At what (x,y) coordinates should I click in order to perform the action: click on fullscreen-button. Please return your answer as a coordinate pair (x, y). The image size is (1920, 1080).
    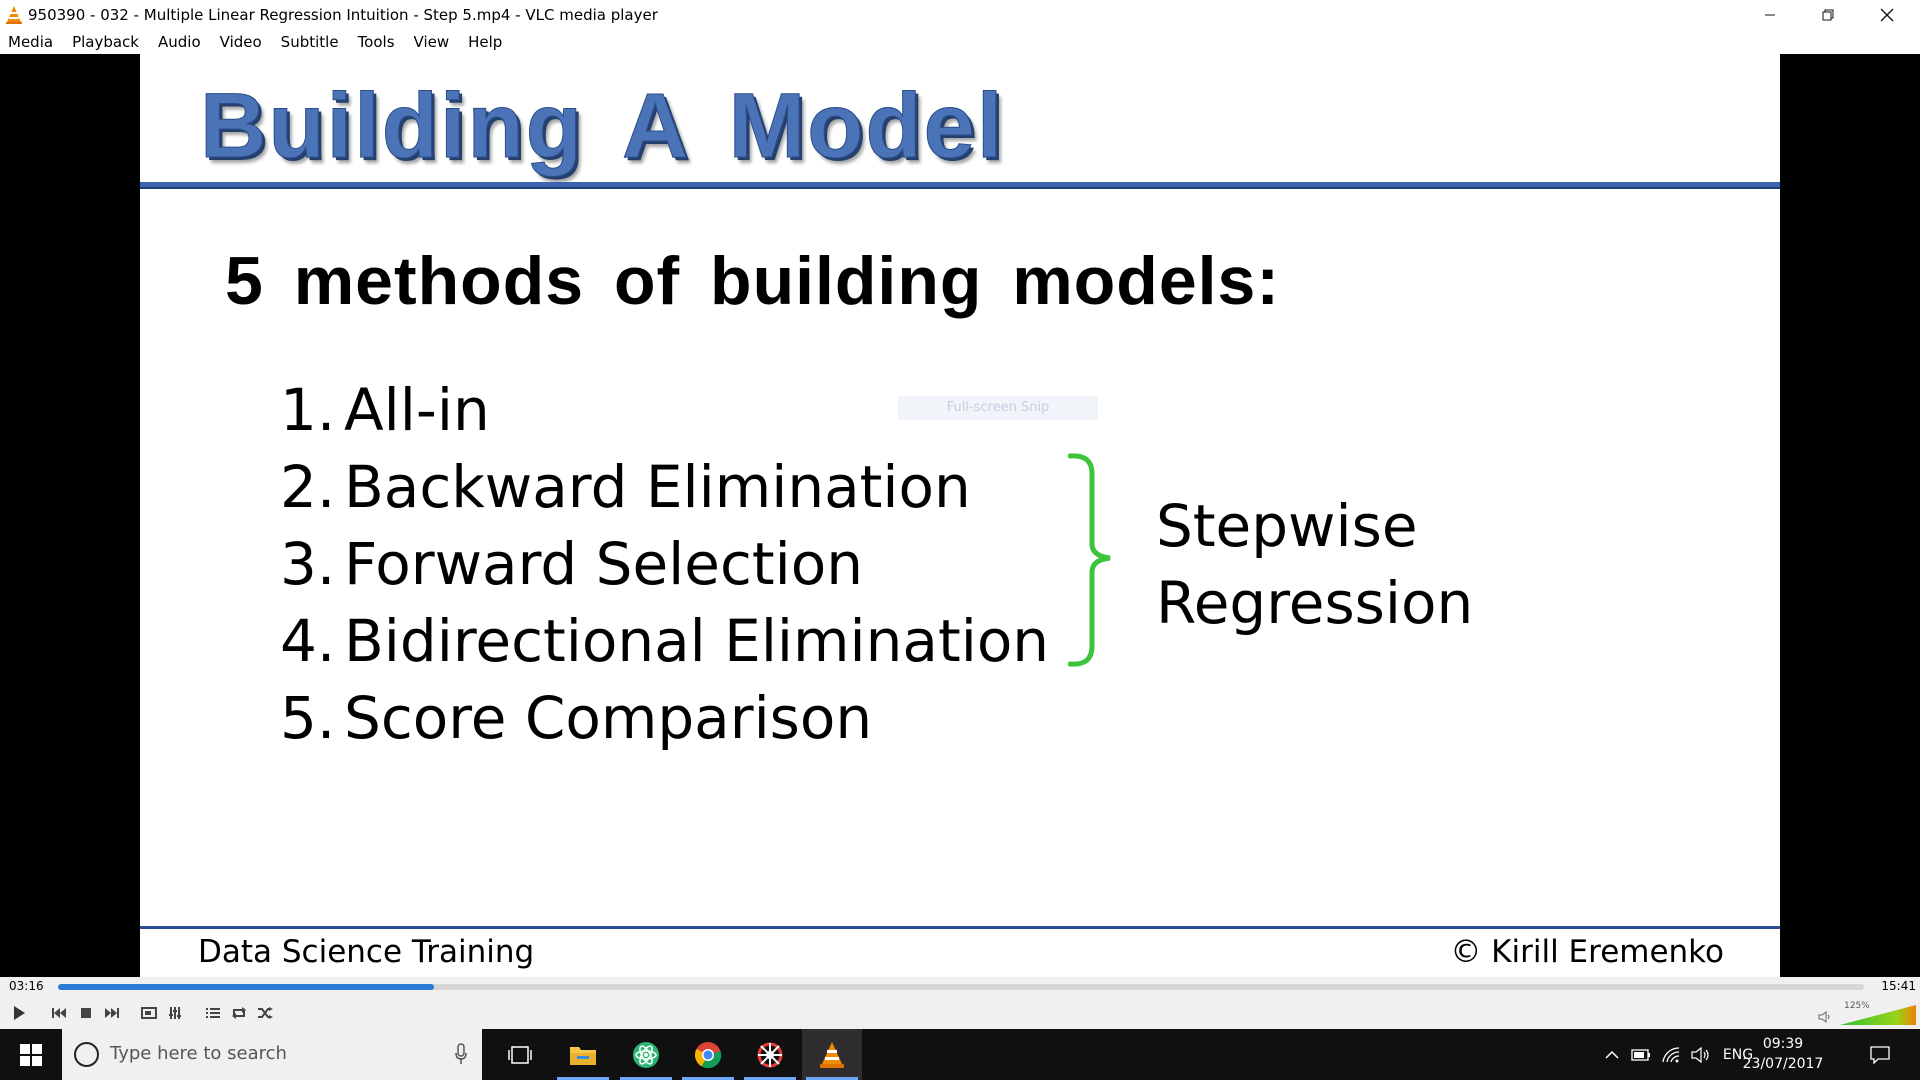
    Looking at the image, I should click on (149, 1013).